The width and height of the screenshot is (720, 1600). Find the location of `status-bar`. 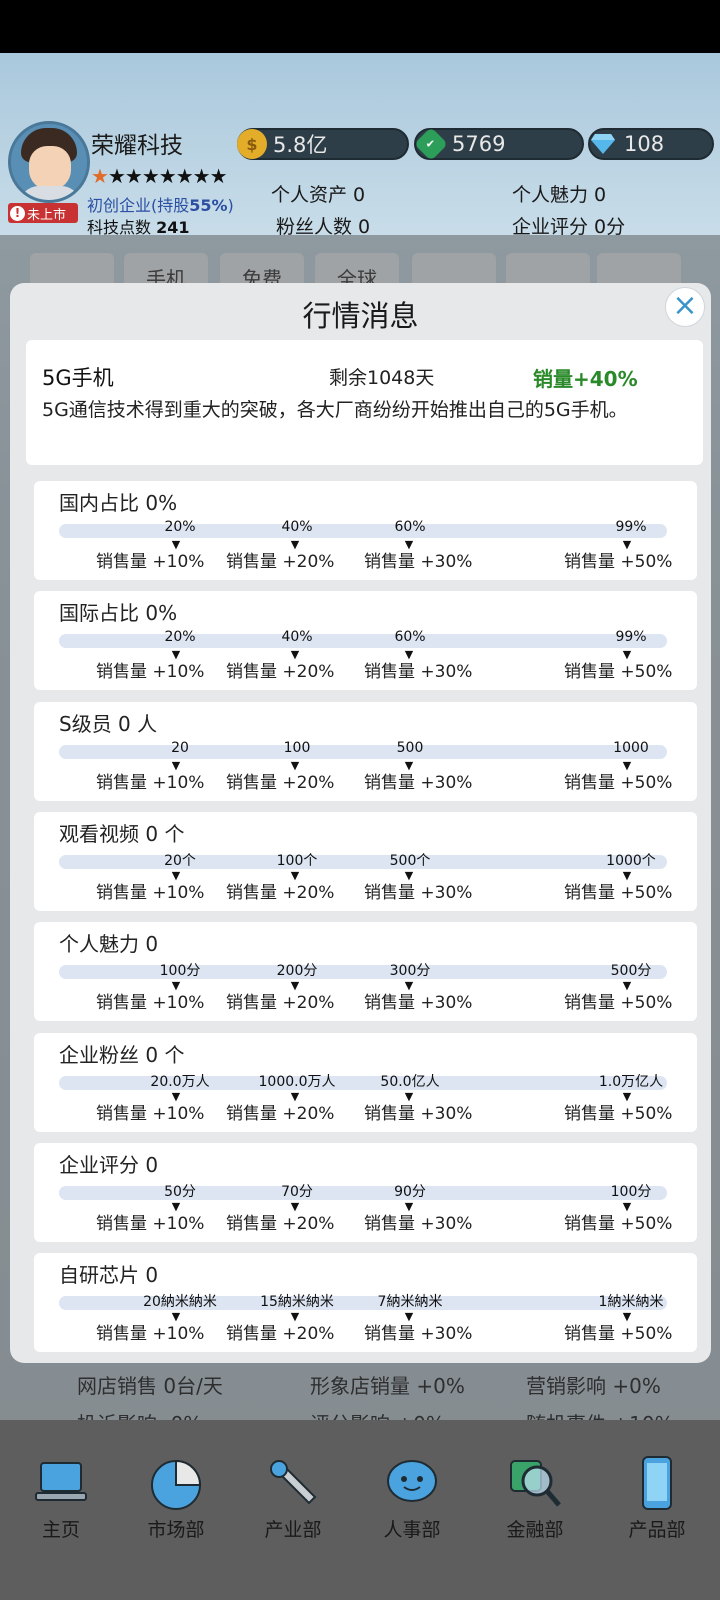

status-bar is located at coordinates (360, 26).